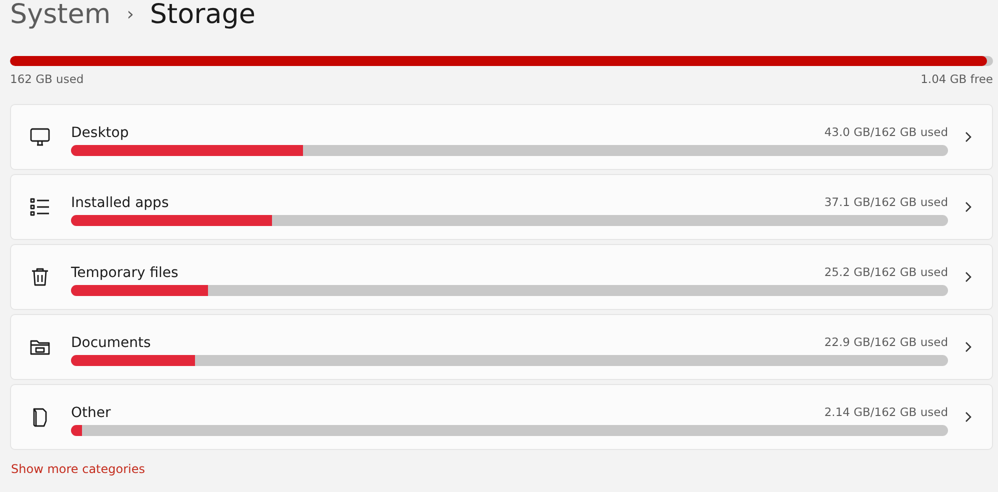 The height and width of the screenshot is (492, 998). Describe the element at coordinates (501, 137) in the screenshot. I see `category-card: Desktop 43.0 GB/162 GB used` at that location.